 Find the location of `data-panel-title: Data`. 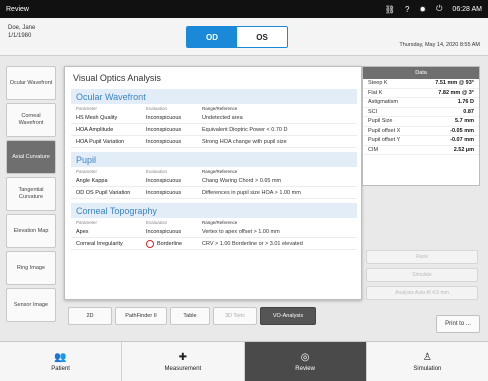

data-panel-title: Data is located at coordinates (421, 73).